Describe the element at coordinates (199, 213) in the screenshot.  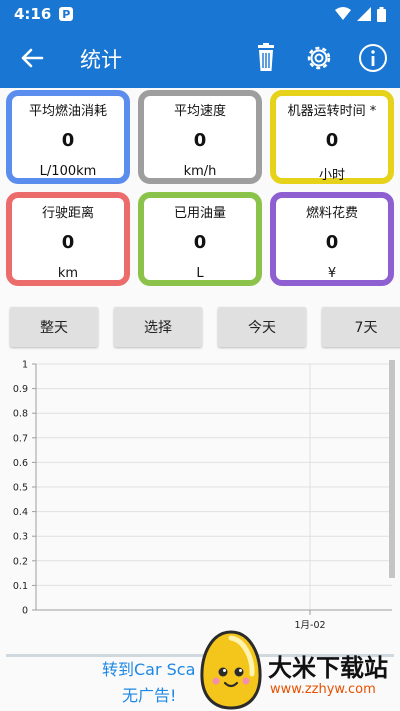
I see `card-label: 已用油量` at that location.